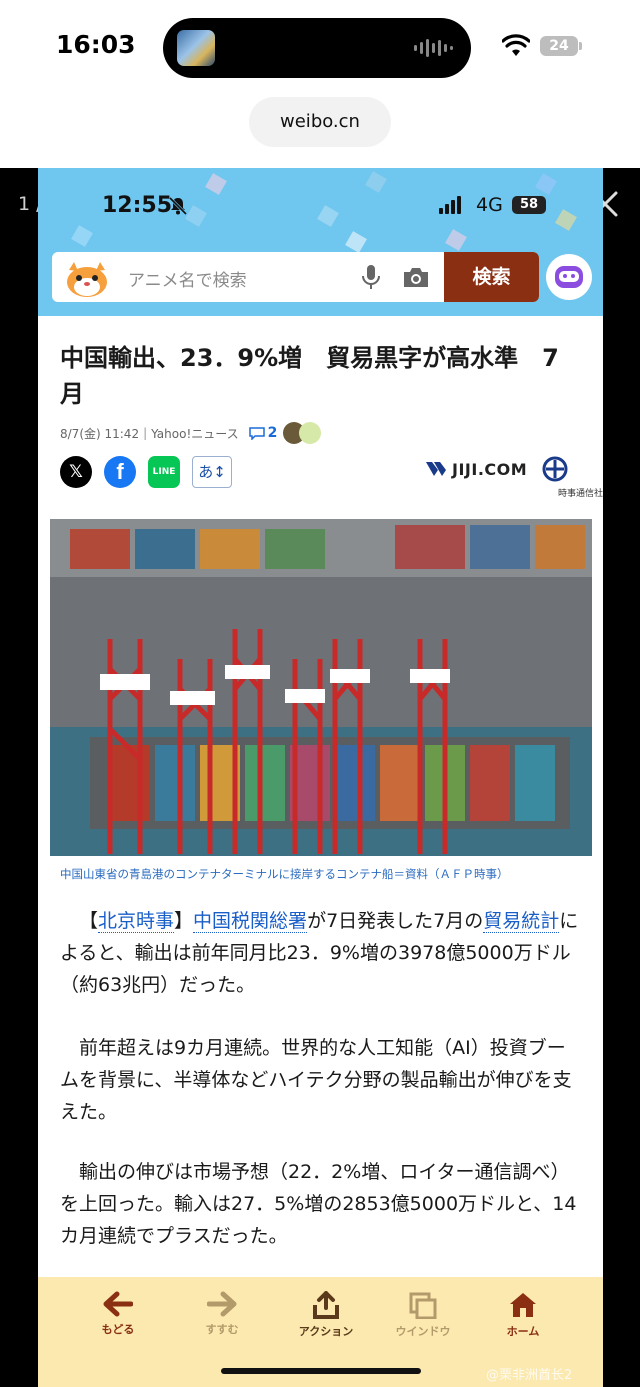 The image size is (640, 1387). Describe the element at coordinates (559, 46) in the screenshot. I see `battery-icon: 24` at that location.